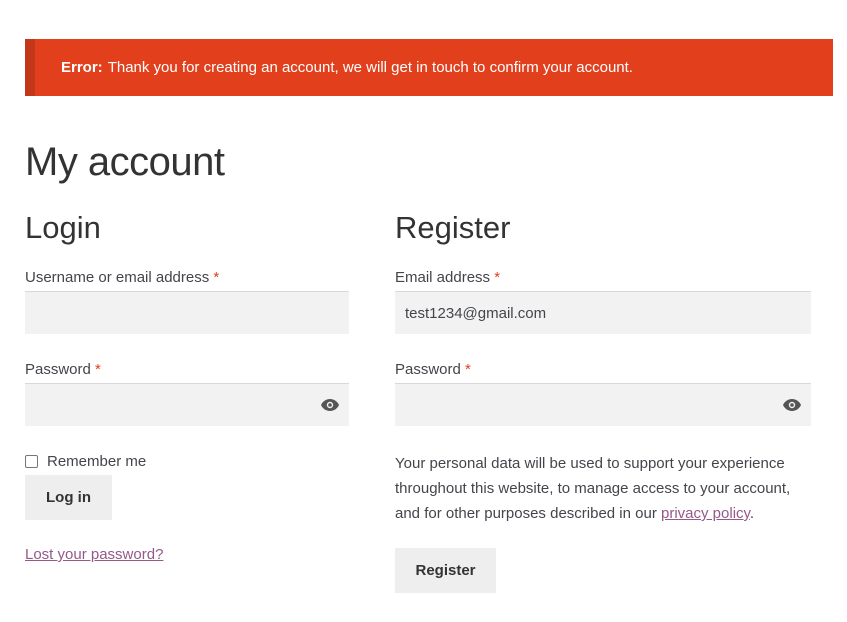 The width and height of the screenshot is (847, 622). What do you see at coordinates (705, 513) in the screenshot?
I see `privacy-policy-link: privacy policy` at bounding box center [705, 513].